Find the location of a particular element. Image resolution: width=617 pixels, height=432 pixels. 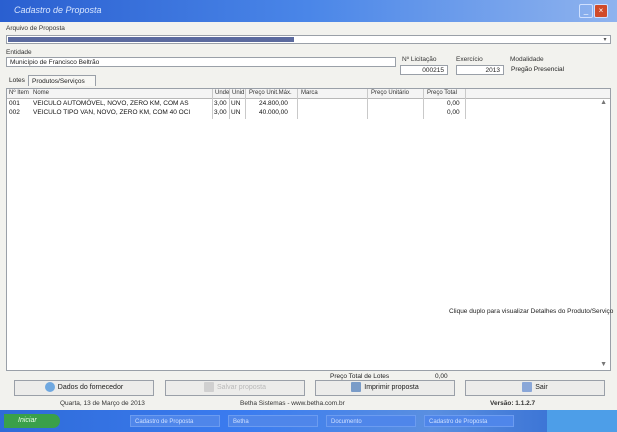

col-preco-max: Preço Unit.Máx. is located at coordinates (270, 93).